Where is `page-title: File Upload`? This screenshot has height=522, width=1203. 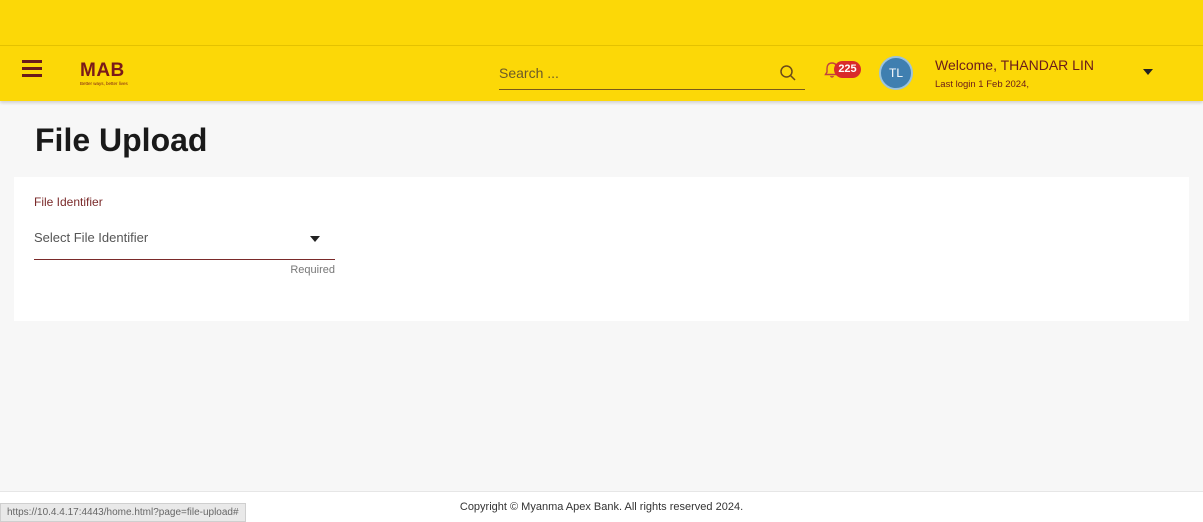 page-title: File Upload is located at coordinates (121, 140).